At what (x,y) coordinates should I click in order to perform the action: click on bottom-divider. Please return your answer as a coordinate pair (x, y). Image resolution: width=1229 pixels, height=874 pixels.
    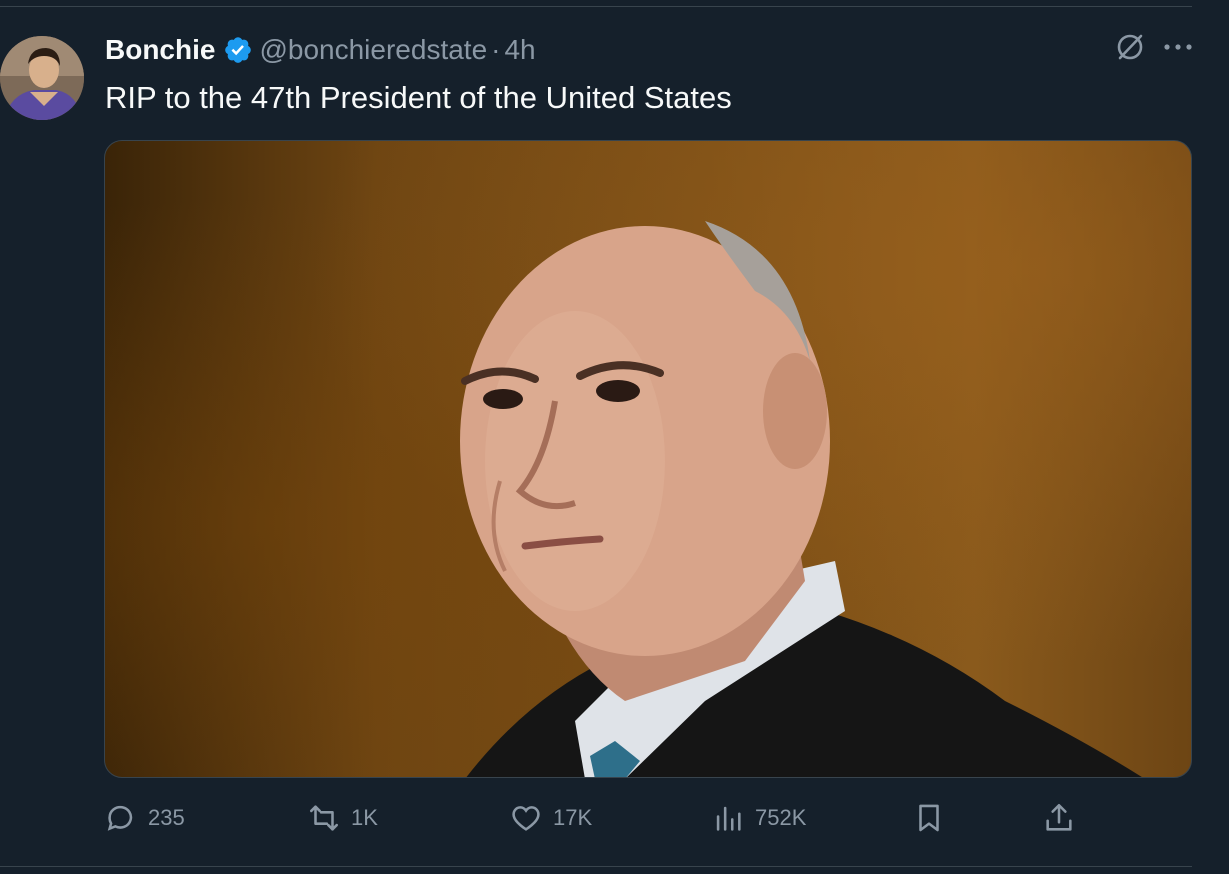
    Looking at the image, I should click on (596, 866).